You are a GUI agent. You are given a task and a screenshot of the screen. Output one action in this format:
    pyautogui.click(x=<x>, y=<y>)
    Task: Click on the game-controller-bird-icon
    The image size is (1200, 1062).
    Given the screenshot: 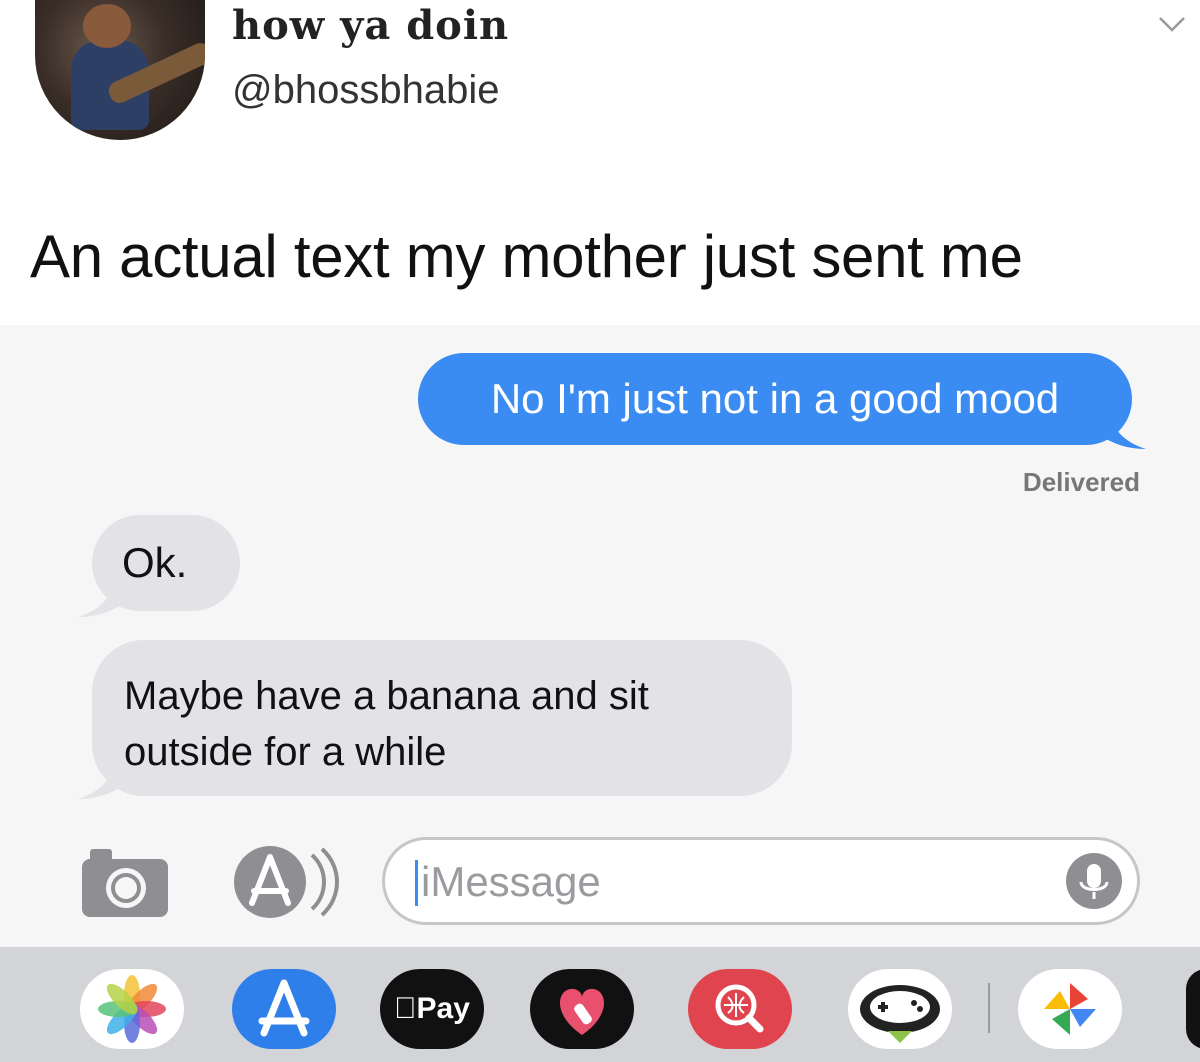 What is the action you would take?
    pyautogui.click(x=900, y=1009)
    